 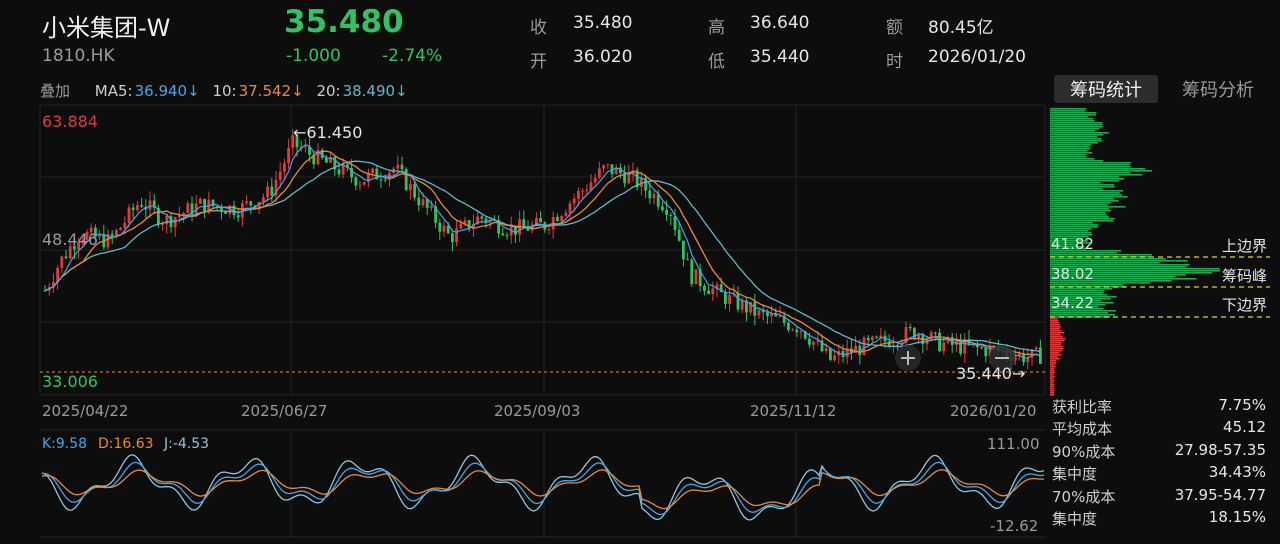 I want to click on date-label: 2025/09/03, so click(x=537, y=411).